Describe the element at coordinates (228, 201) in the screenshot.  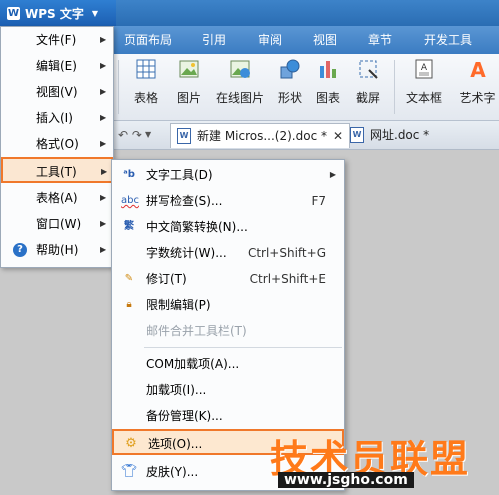
I see `submenu-item-spellcheck: abc 拼写检查(S)... F7` at that location.